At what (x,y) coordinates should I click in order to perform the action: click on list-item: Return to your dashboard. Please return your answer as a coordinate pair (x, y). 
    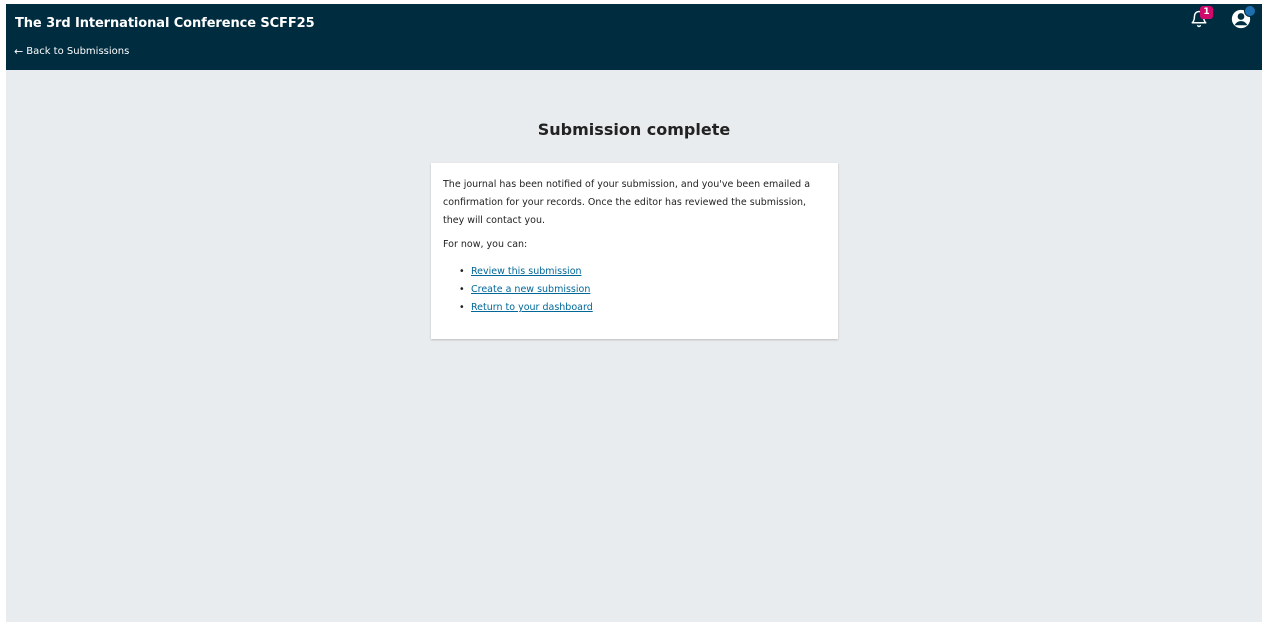
    Looking at the image, I should click on (642, 308).